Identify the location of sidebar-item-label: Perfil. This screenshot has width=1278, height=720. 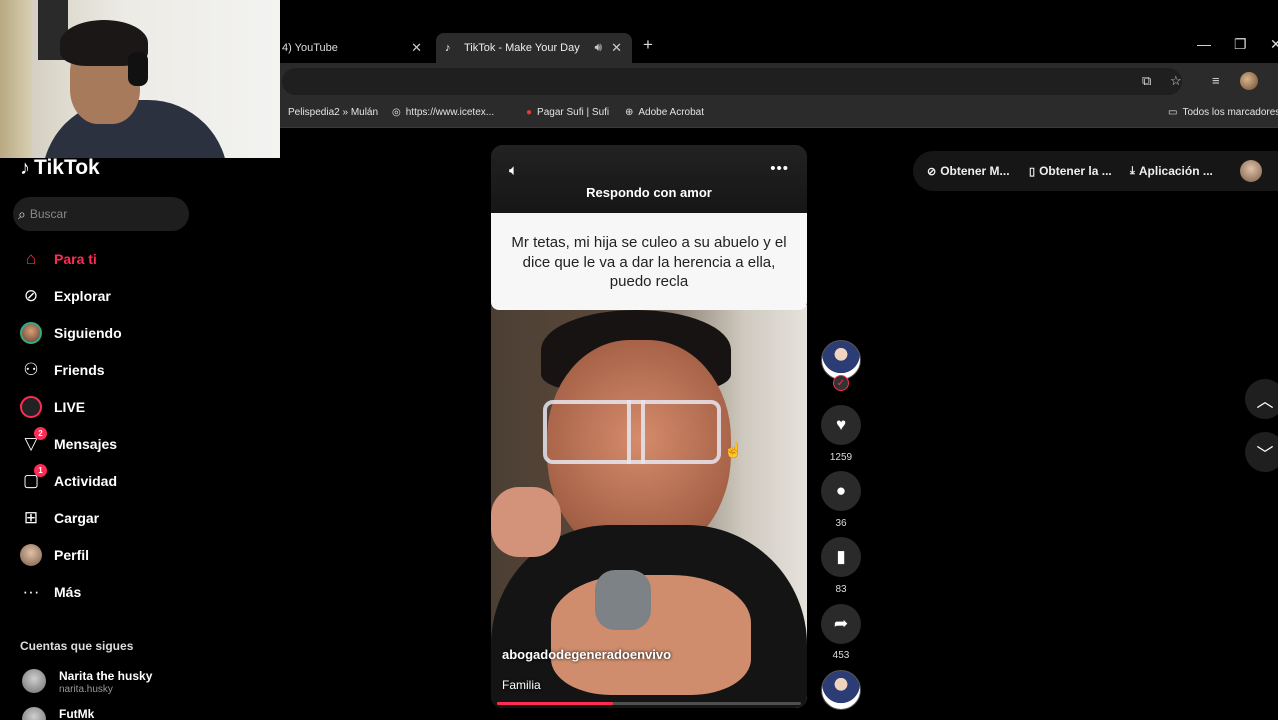
(72, 554).